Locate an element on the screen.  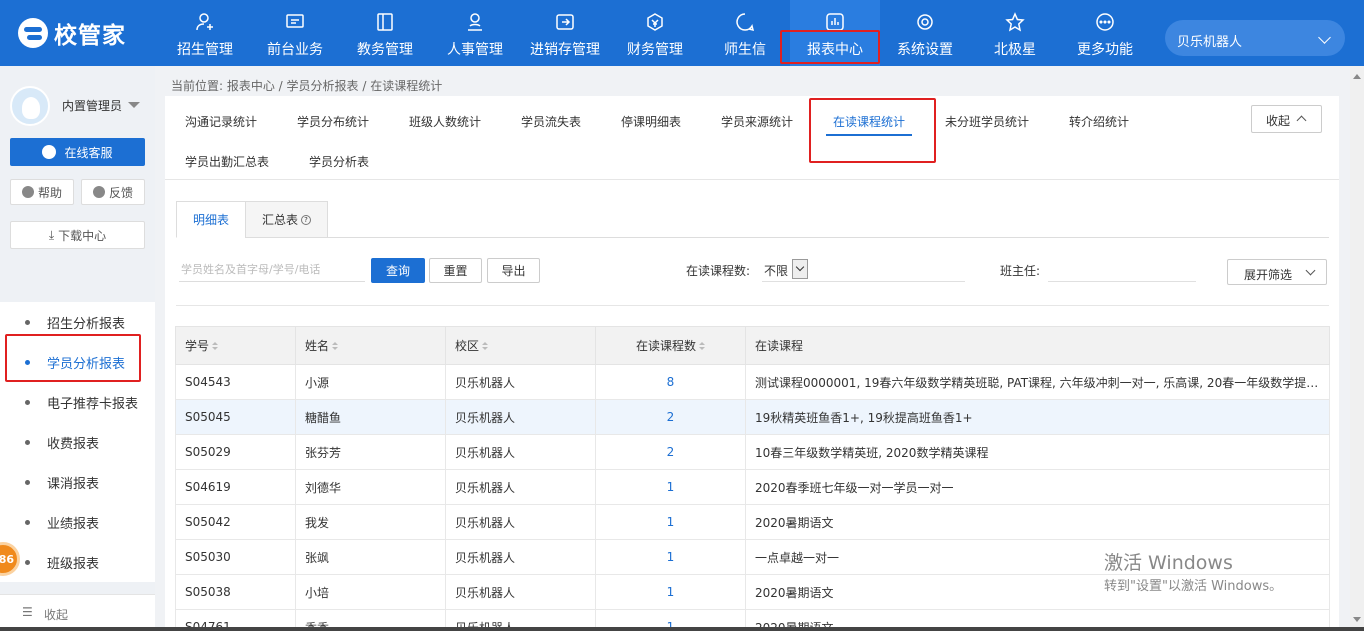
sidebar-item-class-report: 班级报表 is located at coordinates (77, 562).